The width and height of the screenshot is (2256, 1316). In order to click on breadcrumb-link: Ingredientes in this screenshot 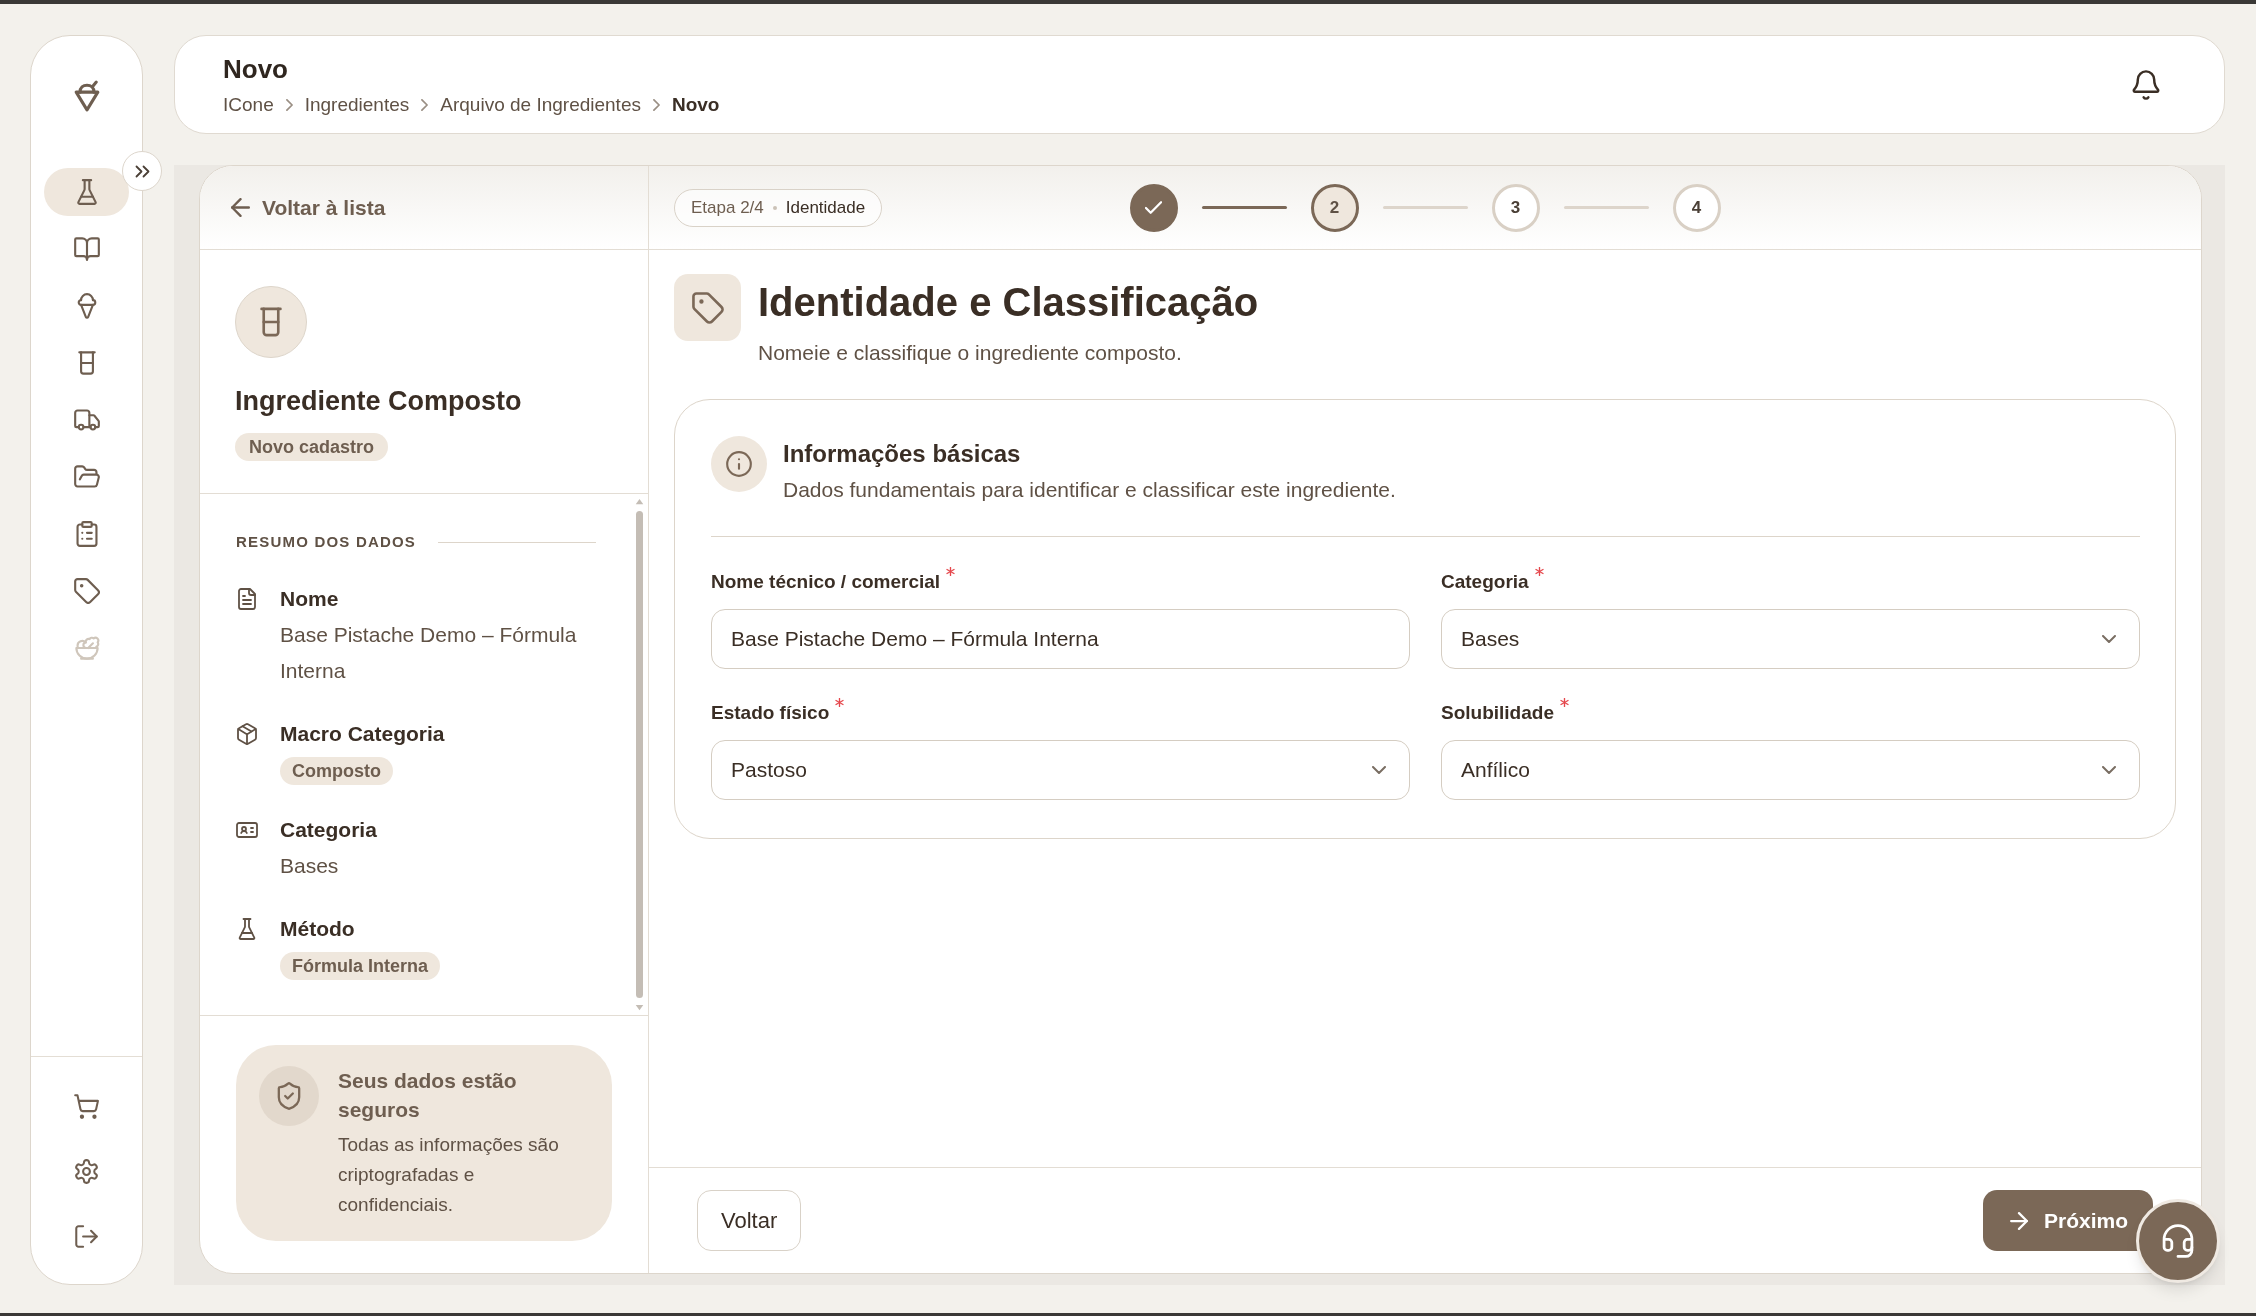, I will do `click(357, 104)`.